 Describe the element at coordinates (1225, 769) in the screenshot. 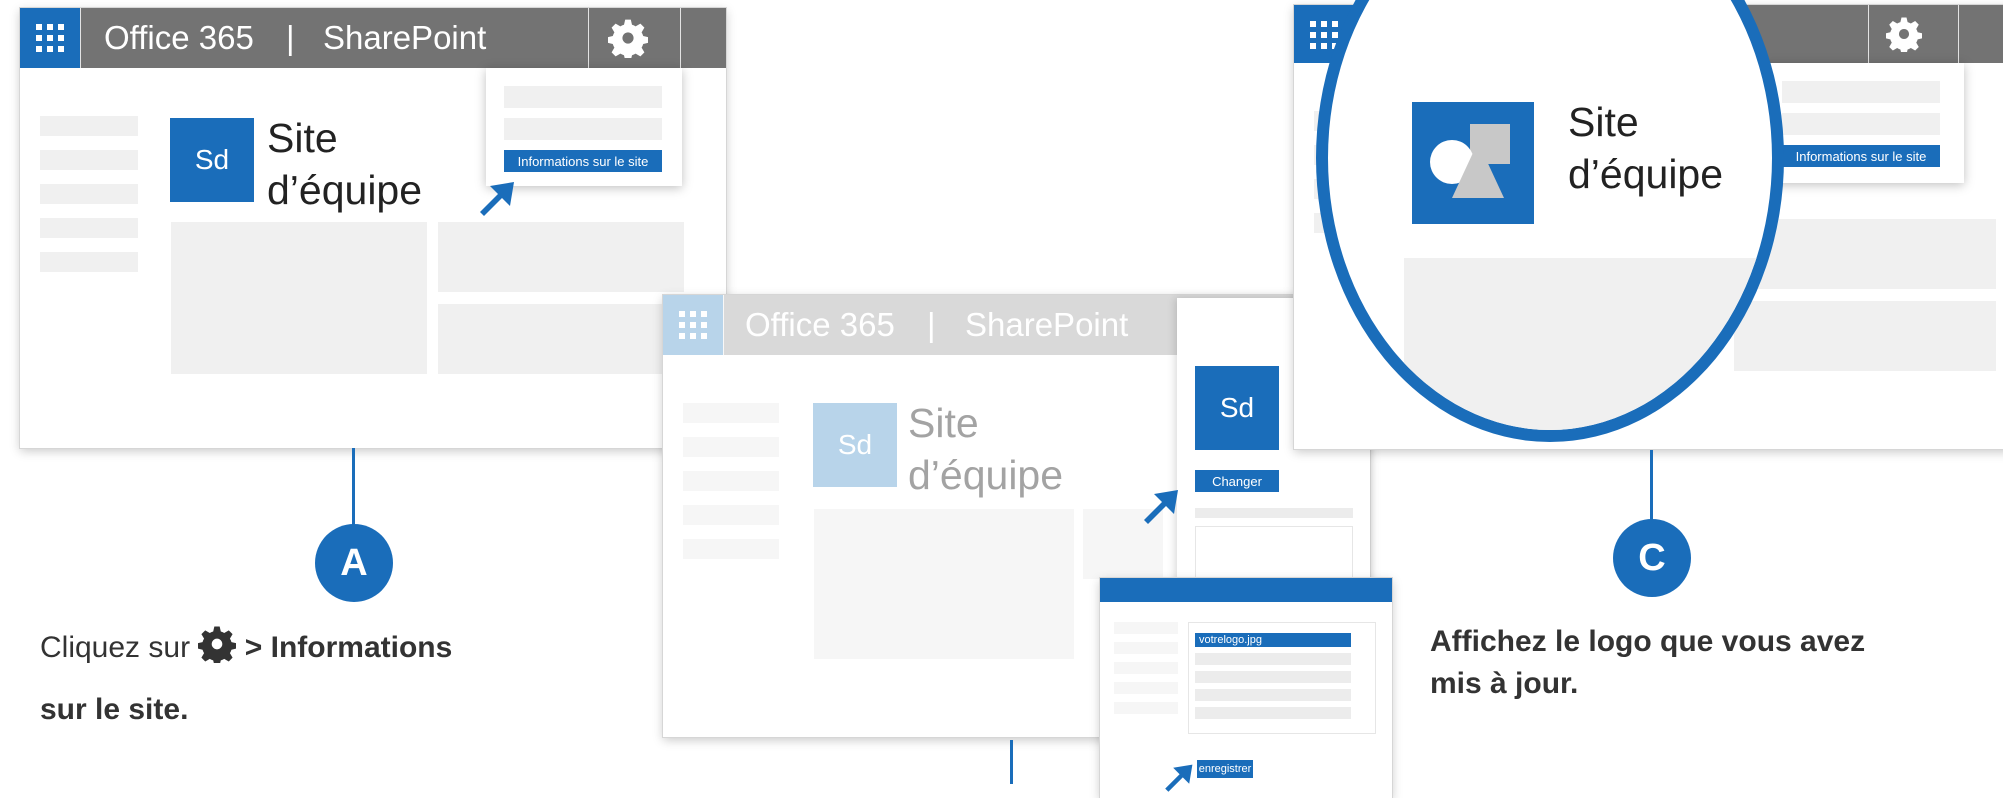

I see `save-button: enregistrer` at that location.